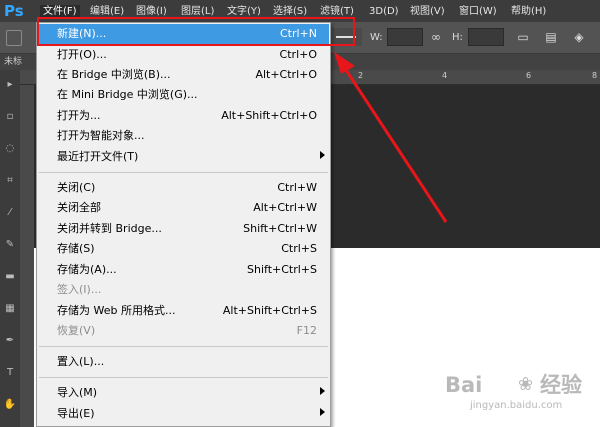 The width and height of the screenshot is (600, 427). Describe the element at coordinates (394, 143) in the screenshot. I see `arrow-shaft` at that location.